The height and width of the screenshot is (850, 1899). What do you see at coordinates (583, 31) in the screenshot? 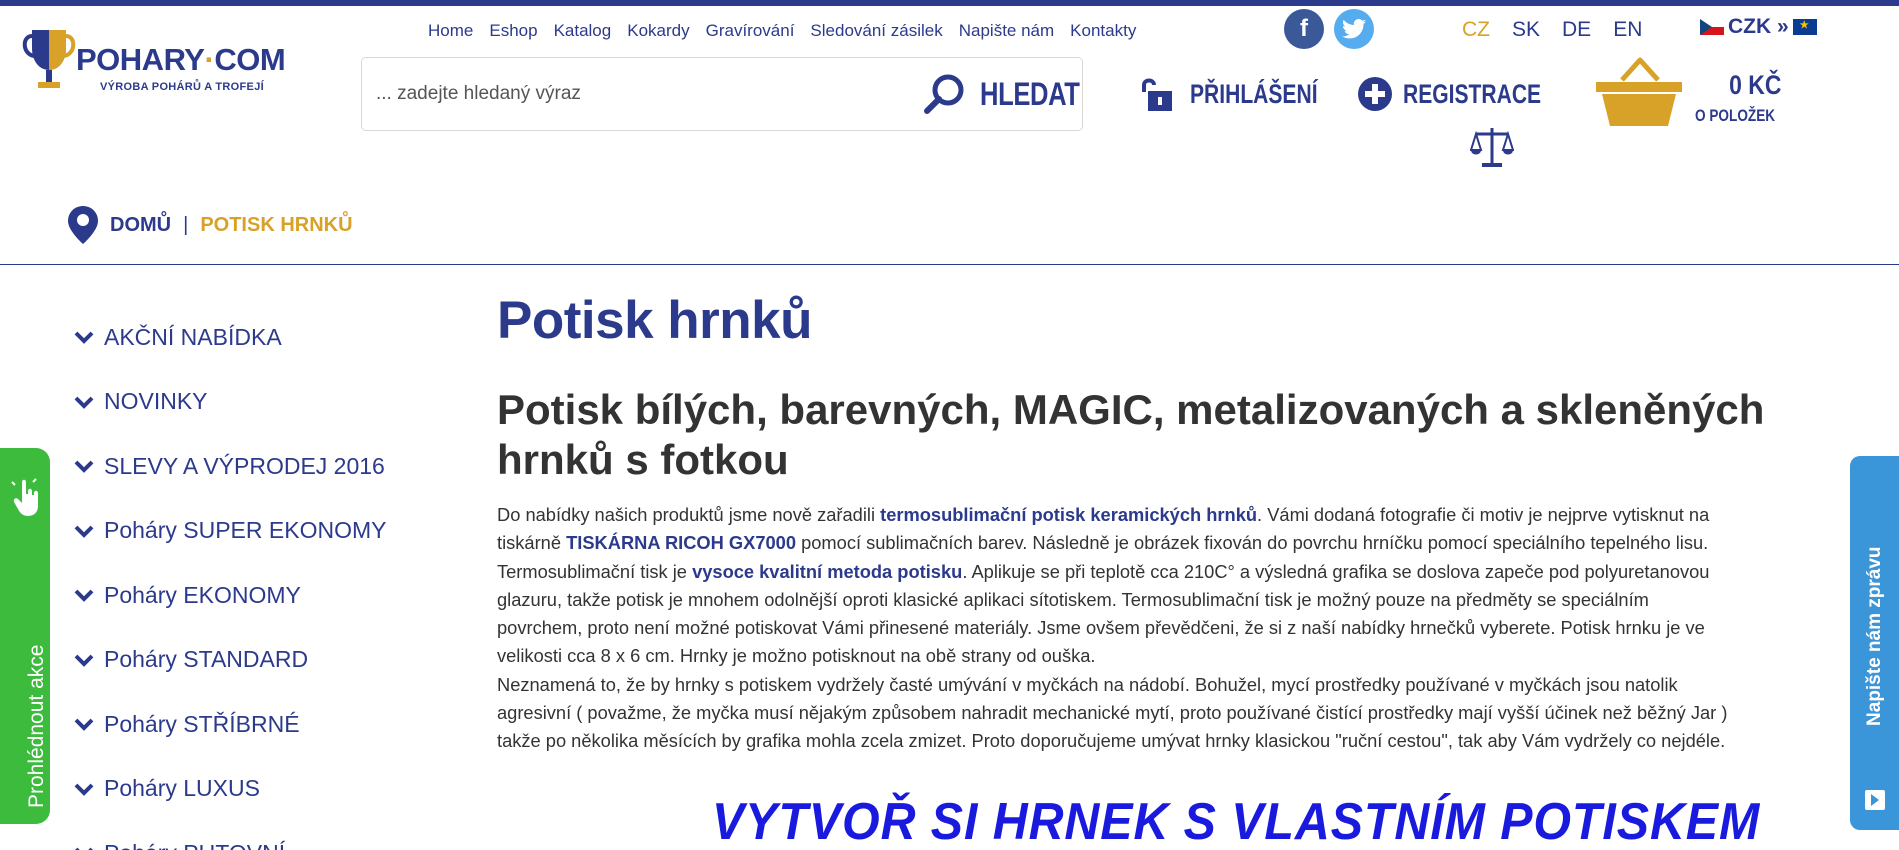
I see `nav-katalog: Katalog` at bounding box center [583, 31].